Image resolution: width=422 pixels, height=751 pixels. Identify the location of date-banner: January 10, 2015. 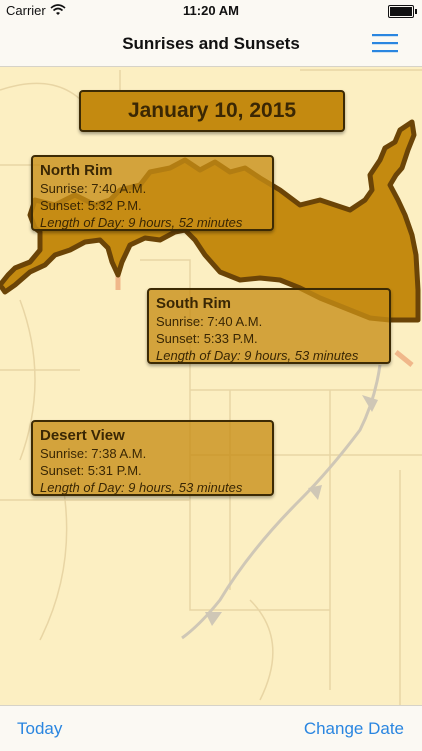
(212, 111).